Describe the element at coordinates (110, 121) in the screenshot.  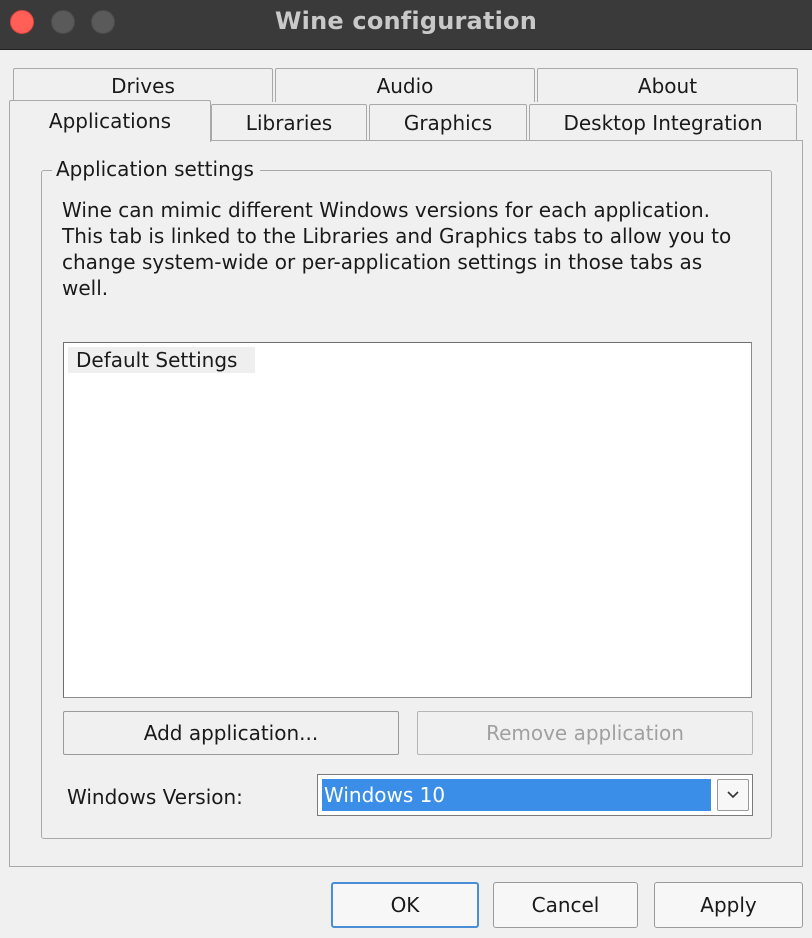
I see `tab-applications: Applications` at that location.